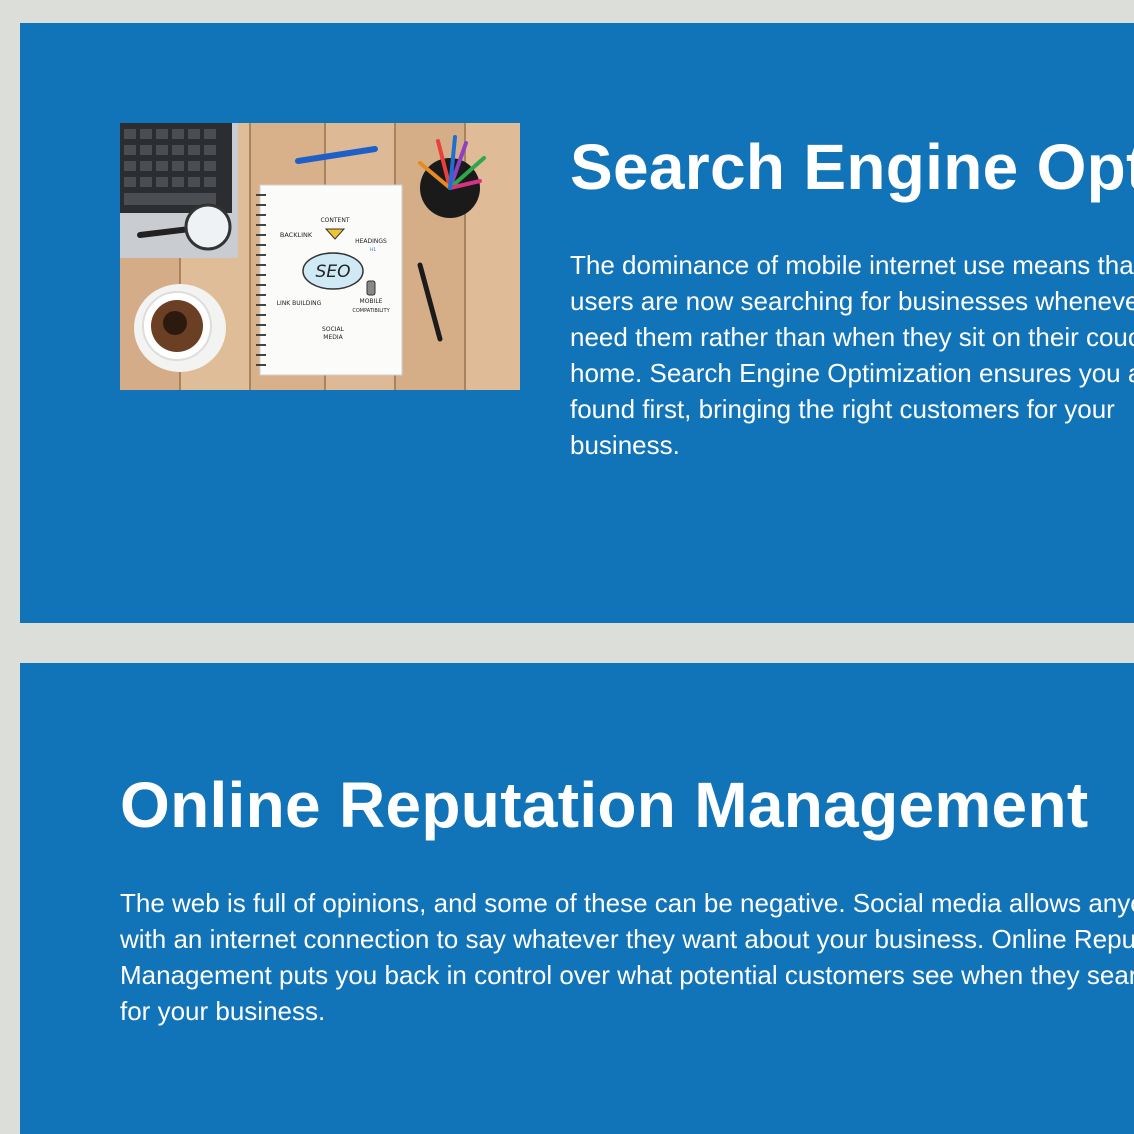 The height and width of the screenshot is (1134, 1134). What do you see at coordinates (604, 805) in the screenshot?
I see `reputation-title: Online Reputation Management` at bounding box center [604, 805].